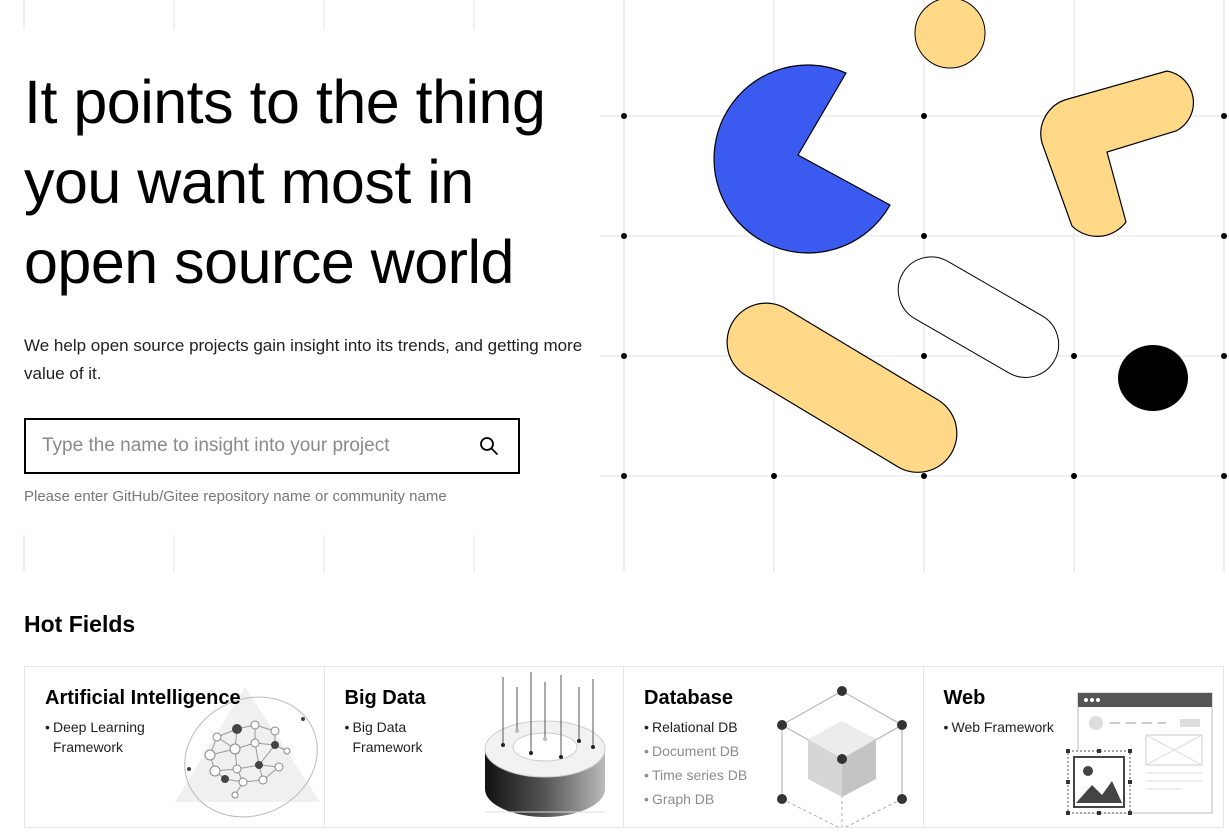  What do you see at coordinates (964, 698) in the screenshot?
I see `card-title-web: Web` at bounding box center [964, 698].